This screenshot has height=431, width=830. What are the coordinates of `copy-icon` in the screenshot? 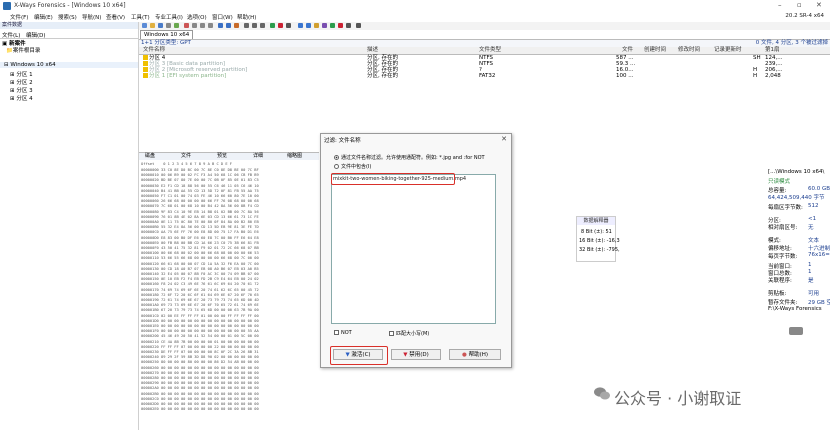 It's located at (202, 25).